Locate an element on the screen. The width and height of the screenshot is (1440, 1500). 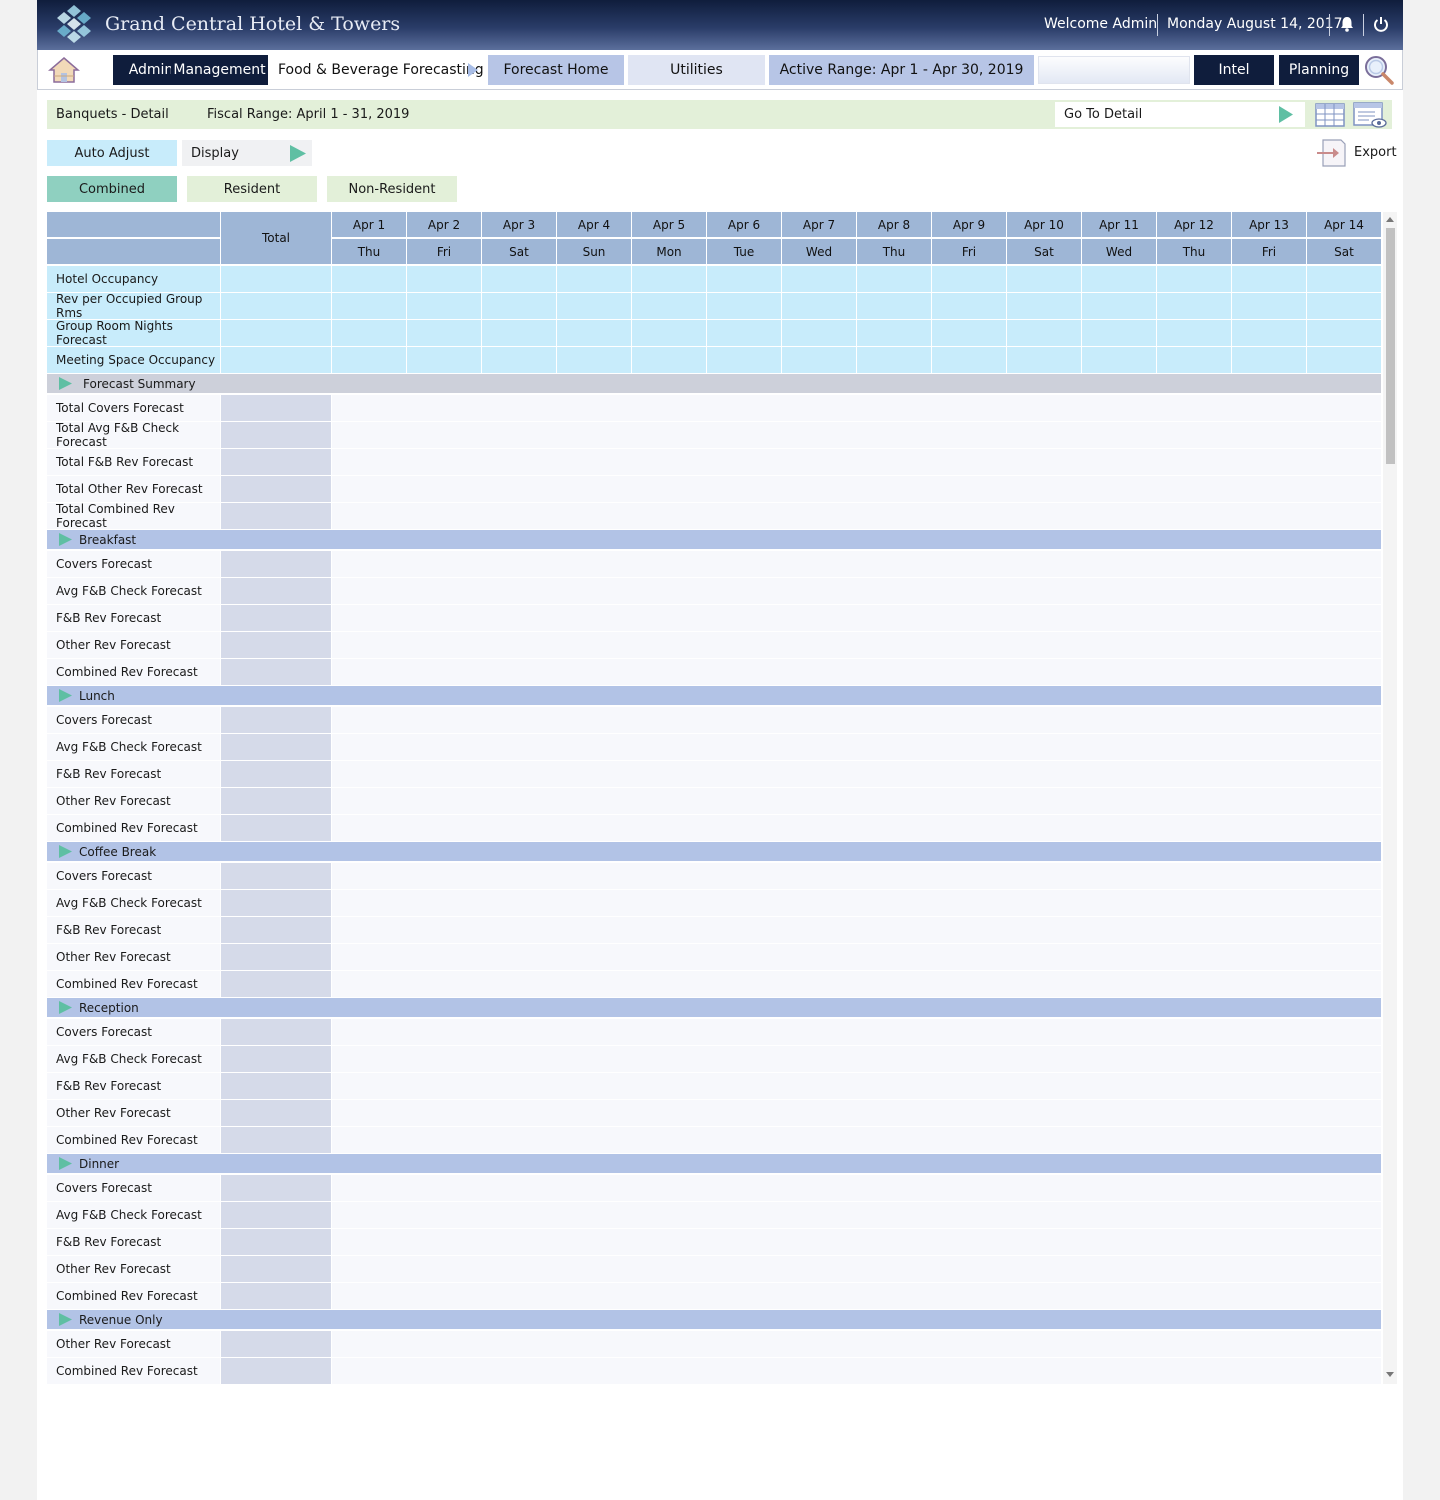
section-header: Lunch is located at coordinates (714, 695).